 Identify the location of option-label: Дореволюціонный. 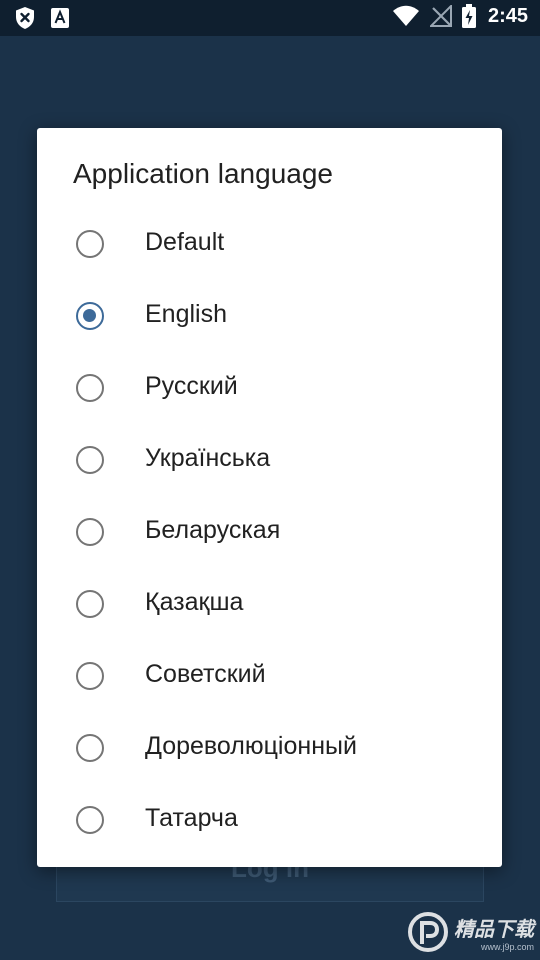
(251, 746).